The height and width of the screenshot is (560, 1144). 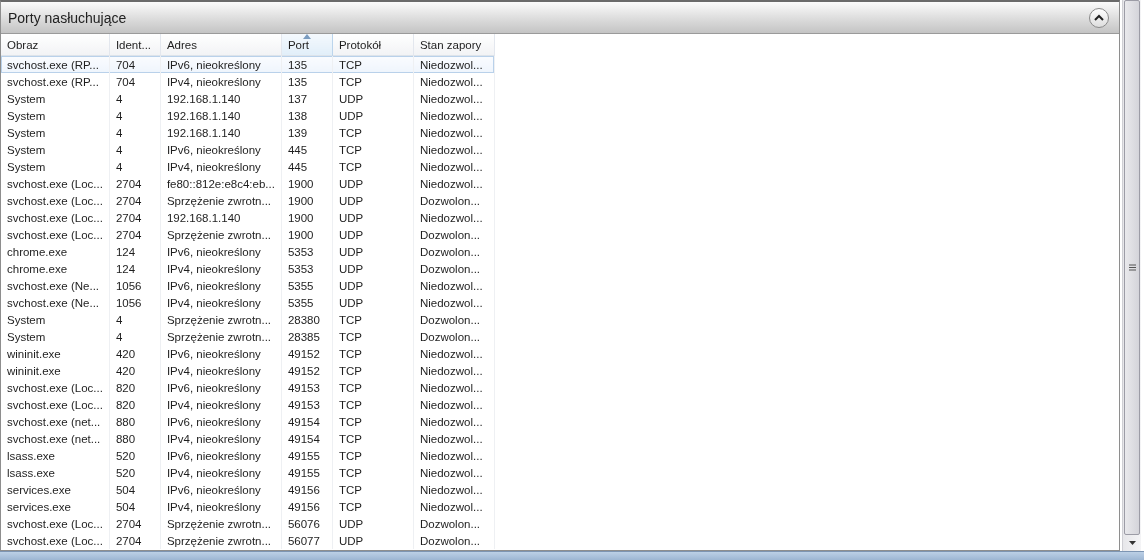 I want to click on scrollbar, so click(x=1131, y=275).